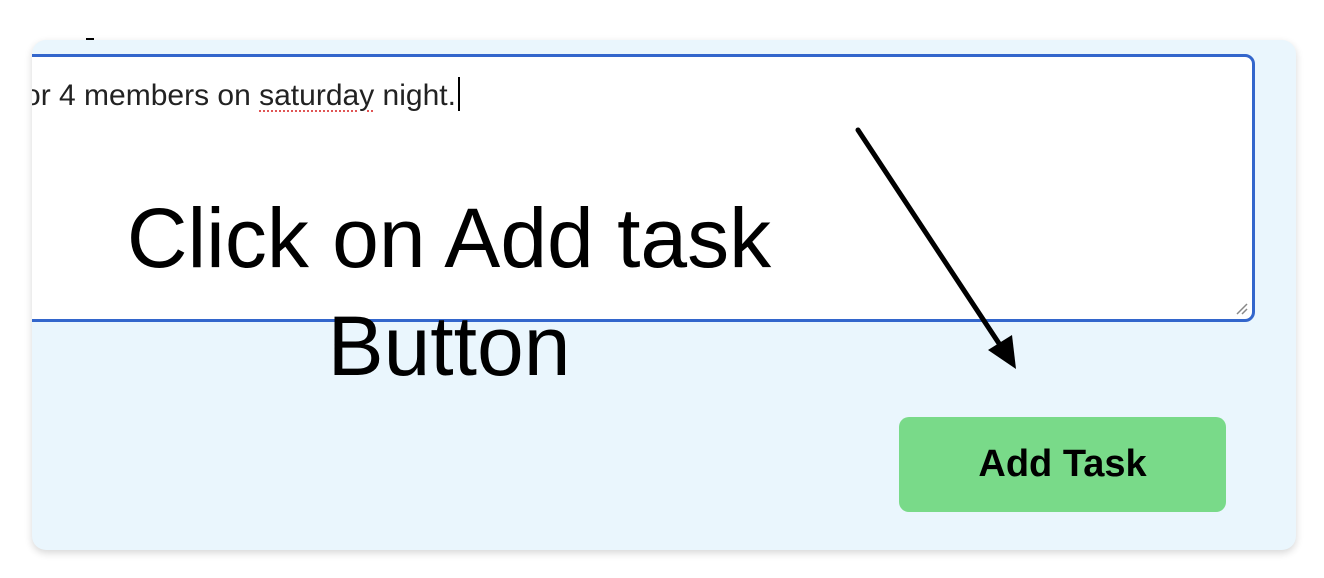 This screenshot has width=1324, height=578. I want to click on text-caret, so click(458, 94).